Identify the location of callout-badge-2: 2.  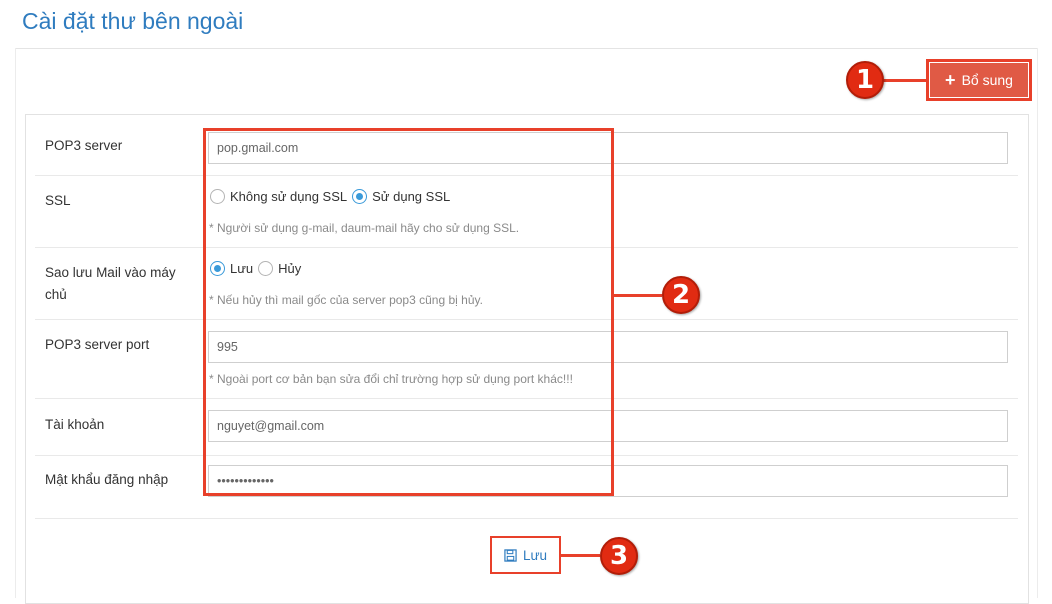
(681, 295).